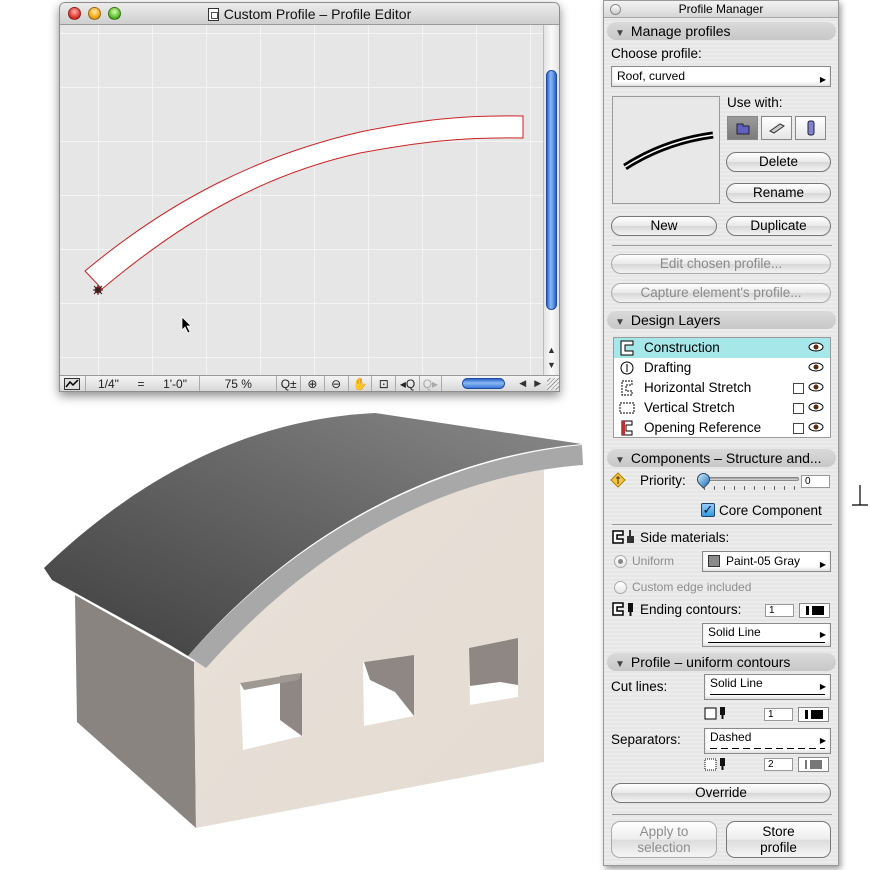 The image size is (870, 870). Describe the element at coordinates (627, 408) in the screenshot. I see `vertical-stretch-icon` at that location.